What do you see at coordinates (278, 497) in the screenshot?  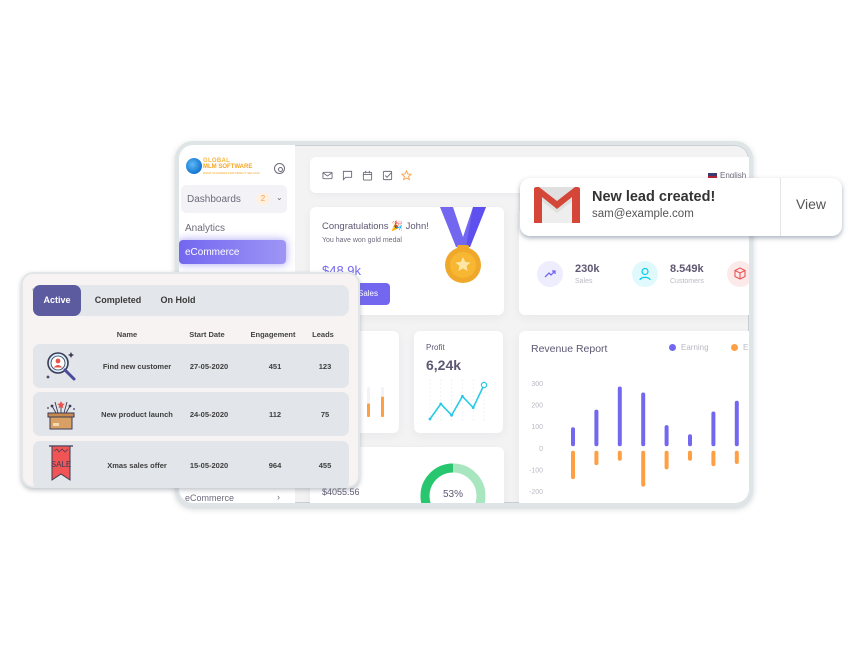 I see `chevron-right-icon: ›` at bounding box center [278, 497].